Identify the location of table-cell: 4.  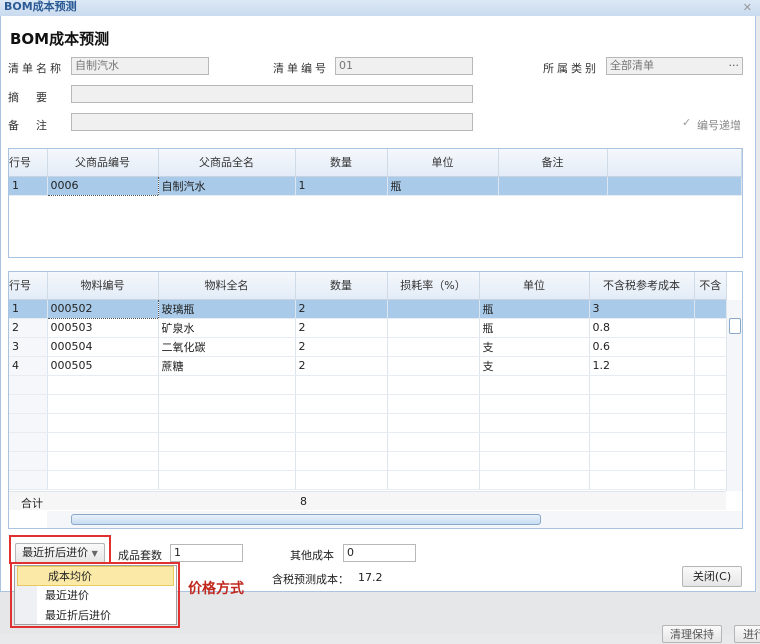
(28, 366).